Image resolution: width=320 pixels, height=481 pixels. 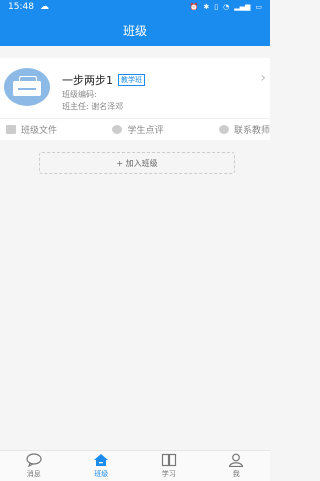 What do you see at coordinates (93, 106) in the screenshot?
I see `class-teacher: 班主任: 谢名泽邓` at bounding box center [93, 106].